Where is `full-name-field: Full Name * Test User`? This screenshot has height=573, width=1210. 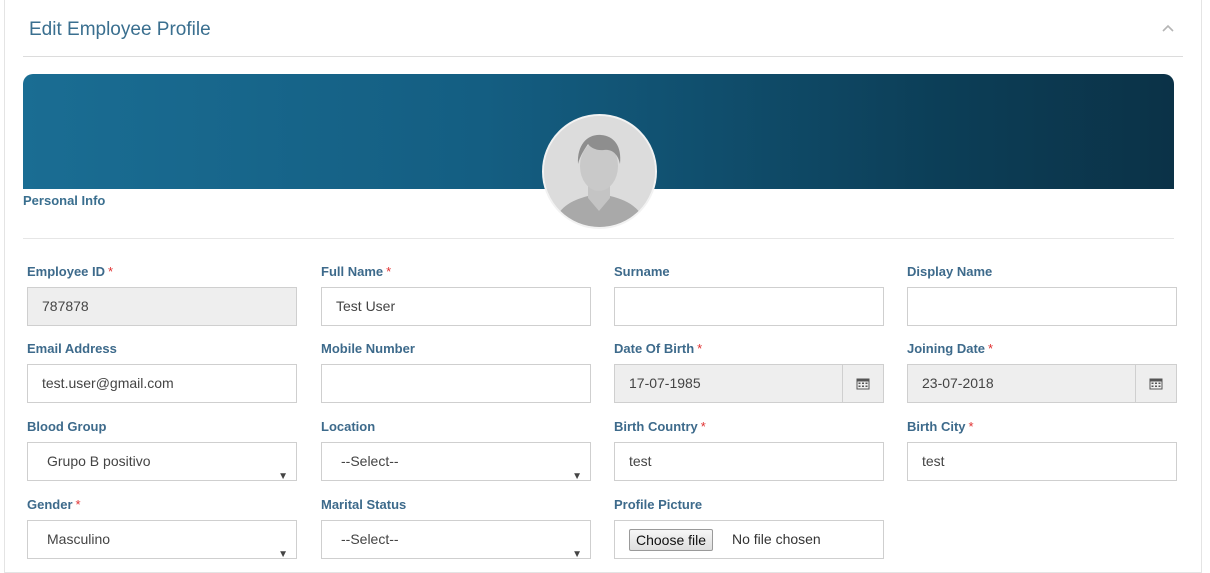
full-name-field: Full Name * Test User is located at coordinates (456, 295).